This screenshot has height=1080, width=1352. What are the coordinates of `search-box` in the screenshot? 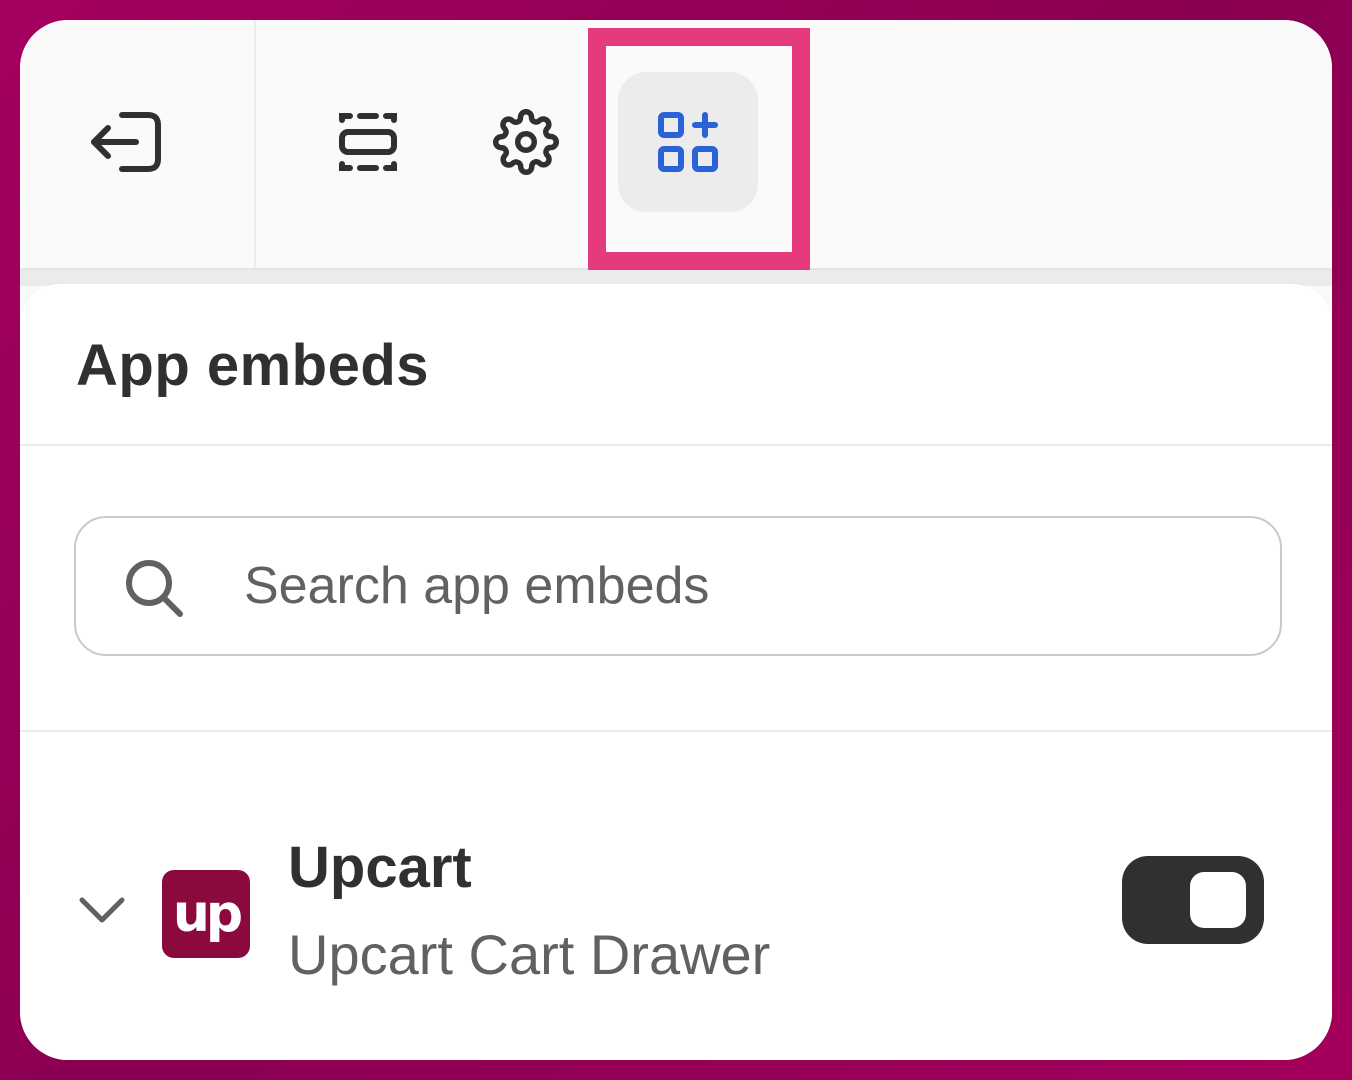 It's located at (678, 586).